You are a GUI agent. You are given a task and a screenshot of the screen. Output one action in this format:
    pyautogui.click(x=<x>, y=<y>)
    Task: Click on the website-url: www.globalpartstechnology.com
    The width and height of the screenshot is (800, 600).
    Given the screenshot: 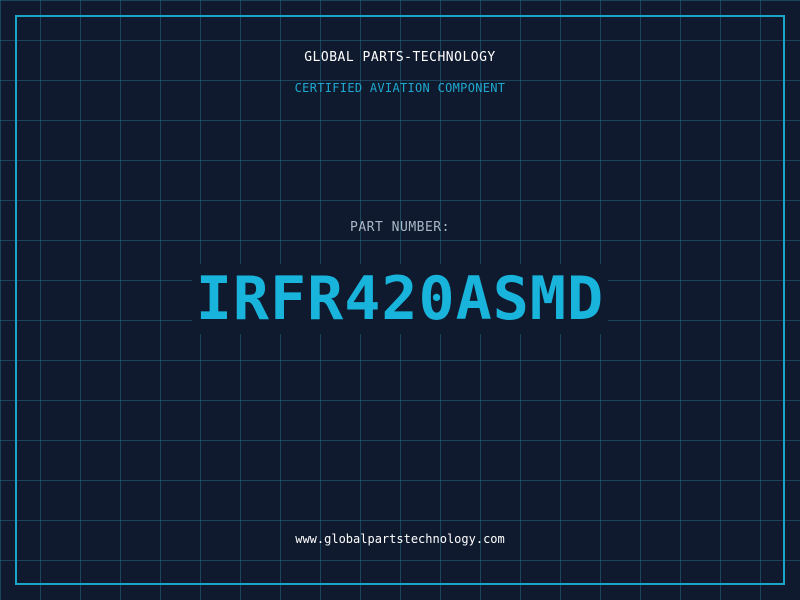 What is the action you would take?
    pyautogui.click(x=400, y=539)
    